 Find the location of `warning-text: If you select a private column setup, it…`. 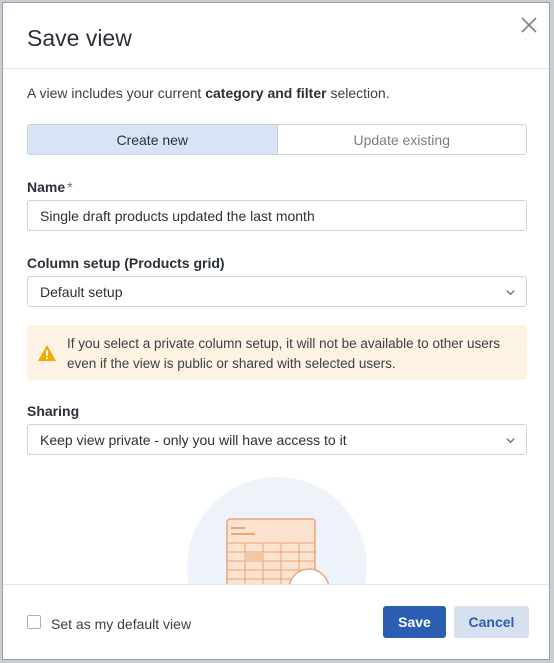

warning-text: If you select a private column setup, it… is located at coordinates (283, 353).